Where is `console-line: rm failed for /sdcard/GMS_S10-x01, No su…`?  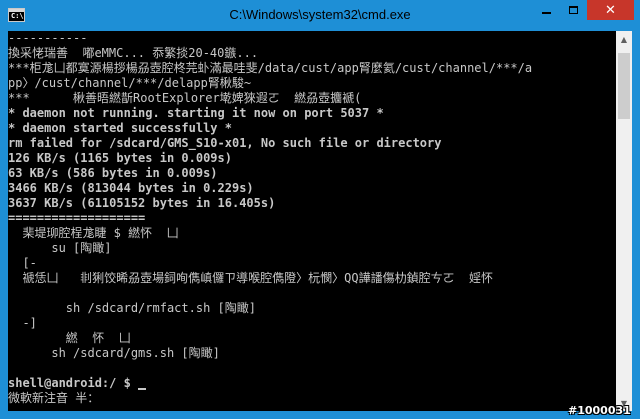
console-line: rm failed for /sdcard/GMS_S10-x01, No su… is located at coordinates (312, 143).